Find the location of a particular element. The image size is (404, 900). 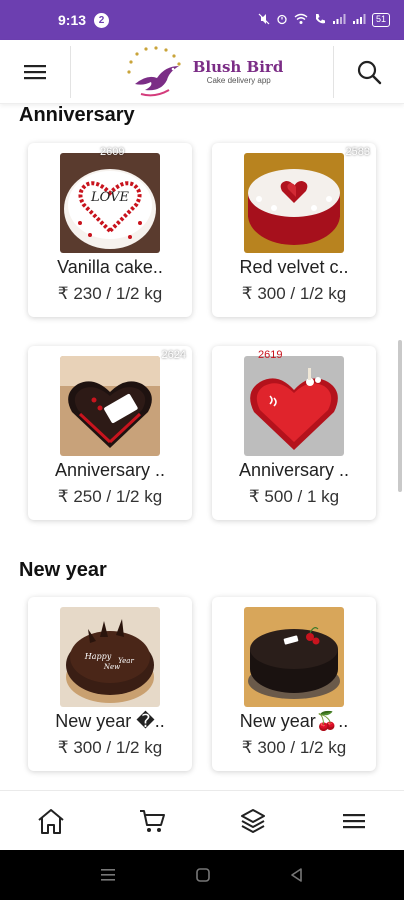

product-card: 2619 Anniversary .. ₹ 500 / 1 kg is located at coordinates (294, 433).